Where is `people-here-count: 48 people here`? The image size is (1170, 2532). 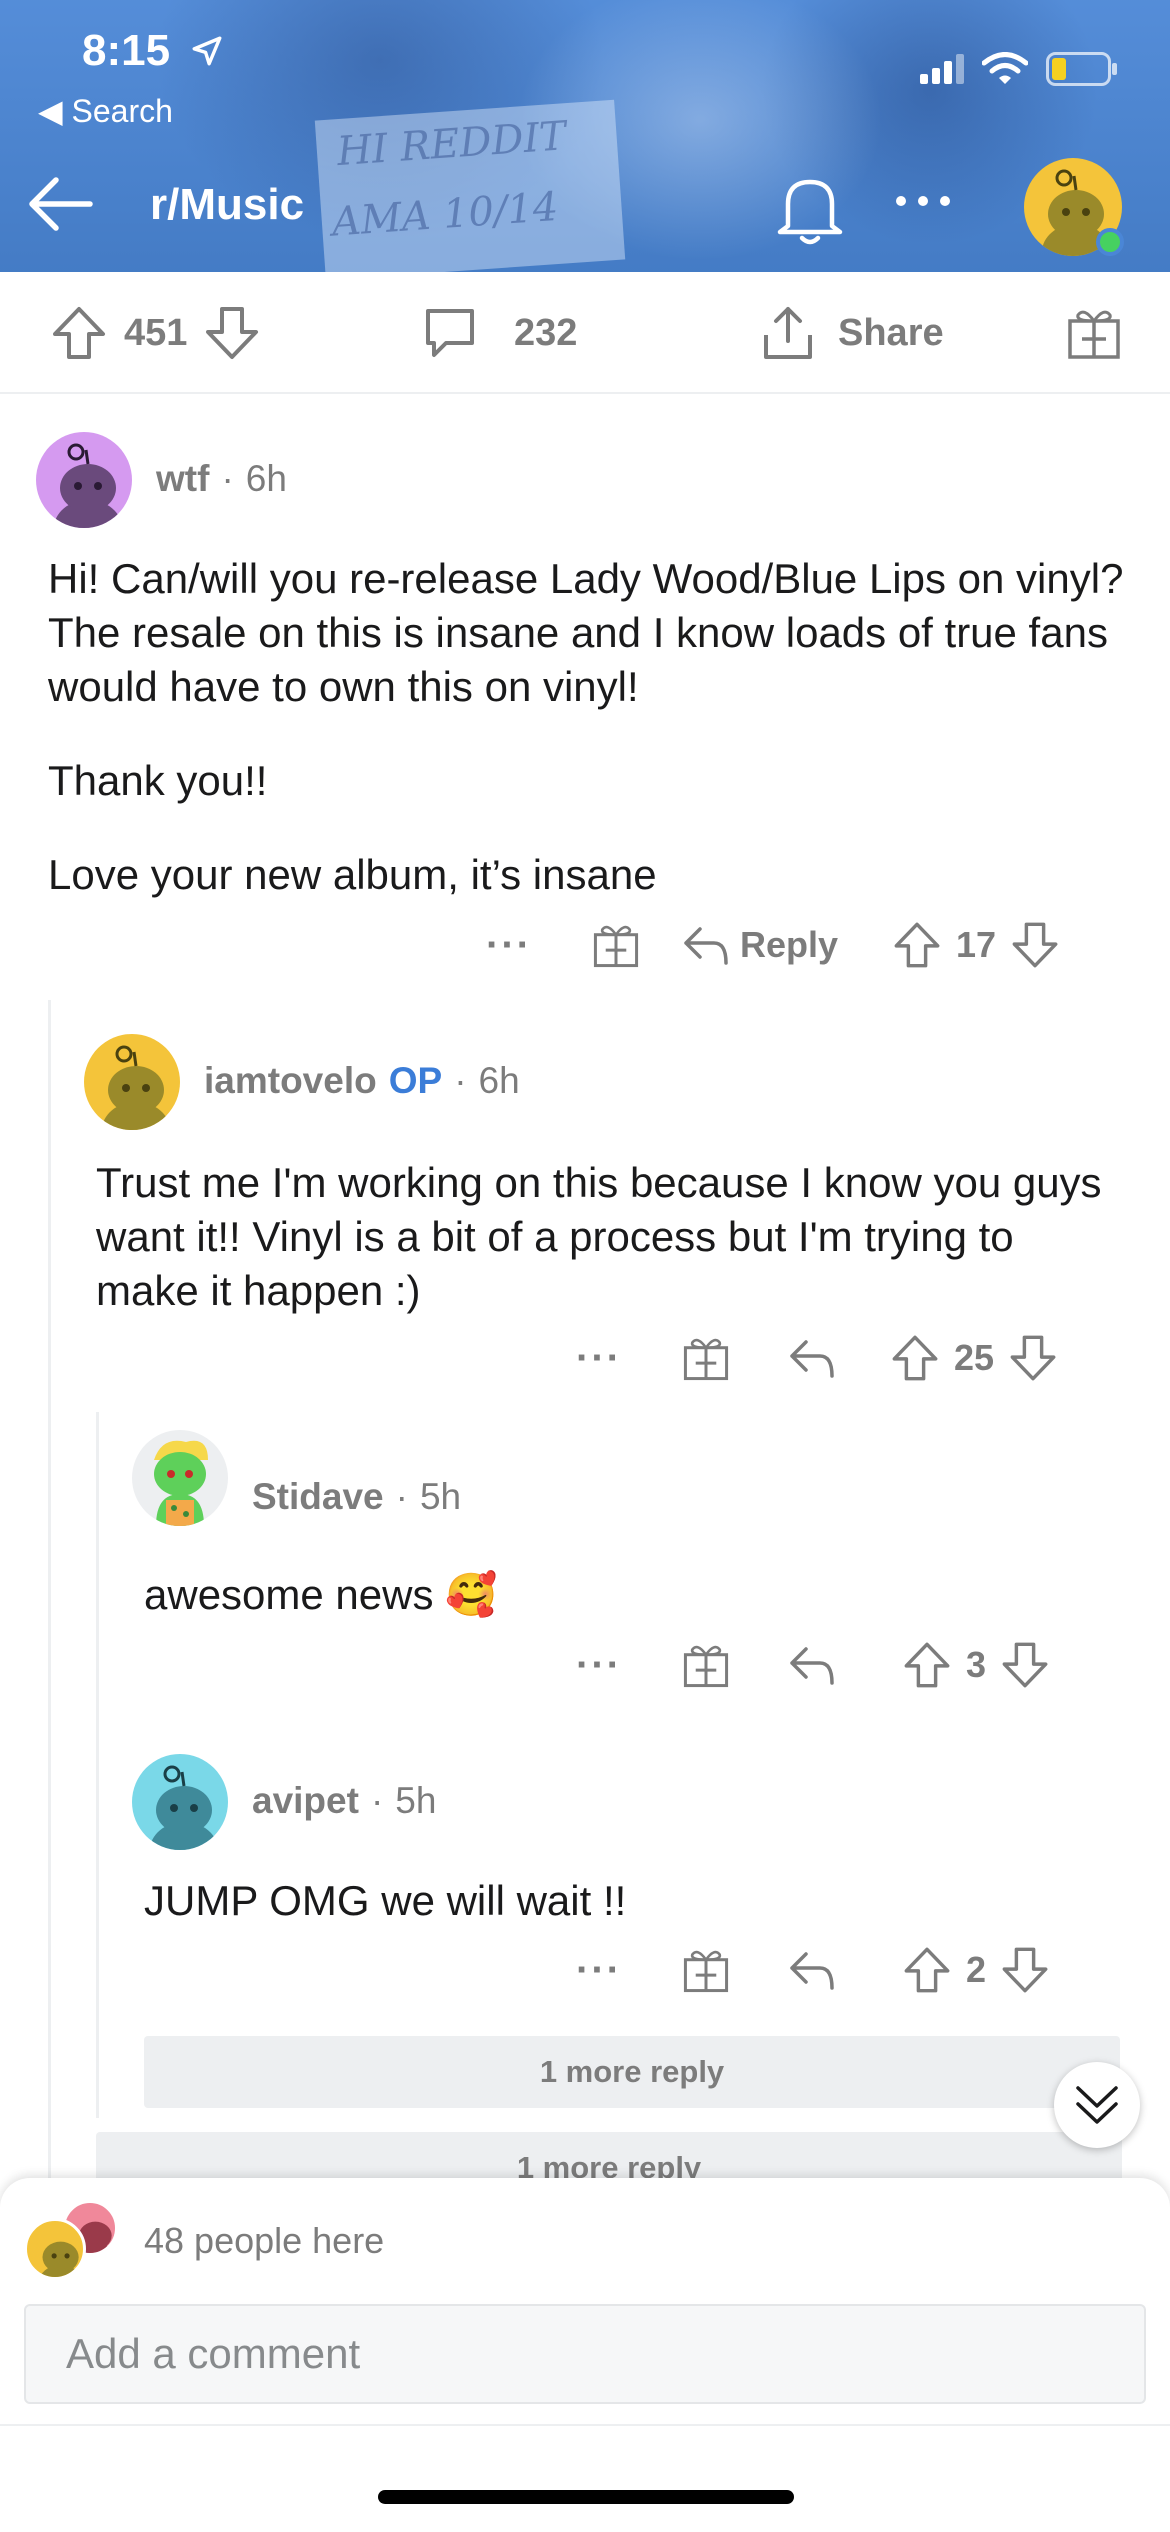
people-here-count: 48 people here is located at coordinates (264, 2240).